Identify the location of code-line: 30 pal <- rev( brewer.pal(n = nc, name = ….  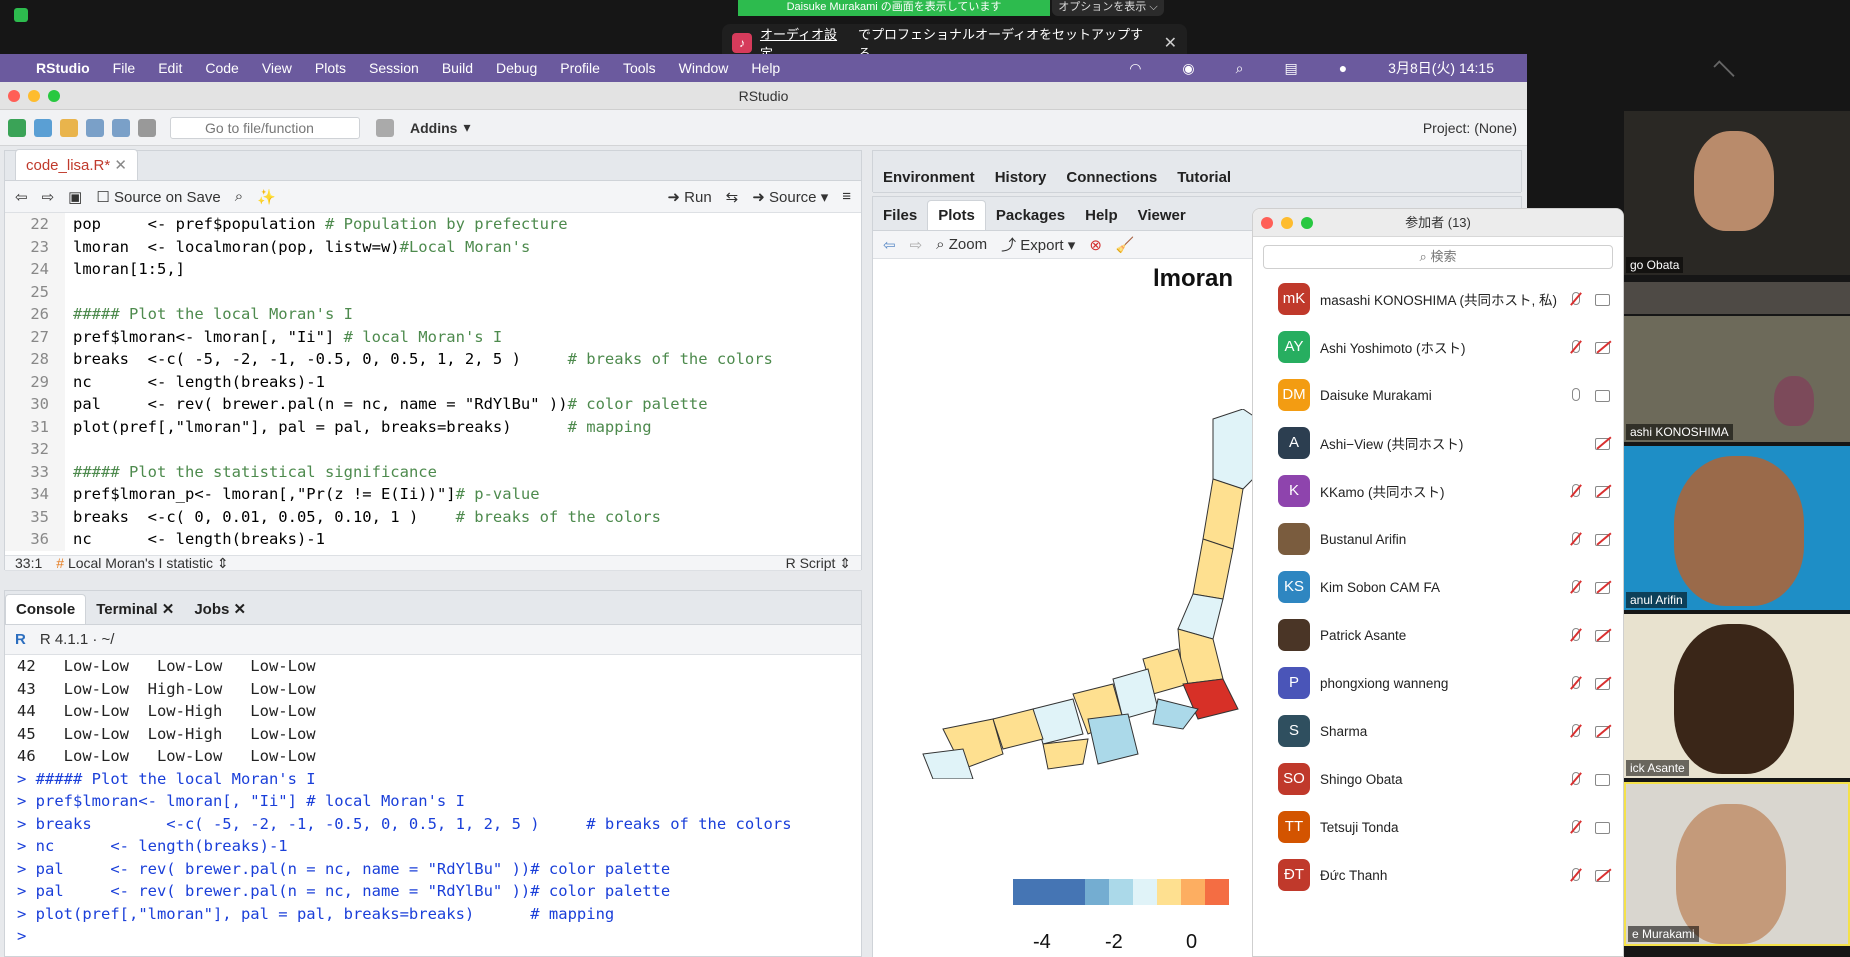
(433, 404).